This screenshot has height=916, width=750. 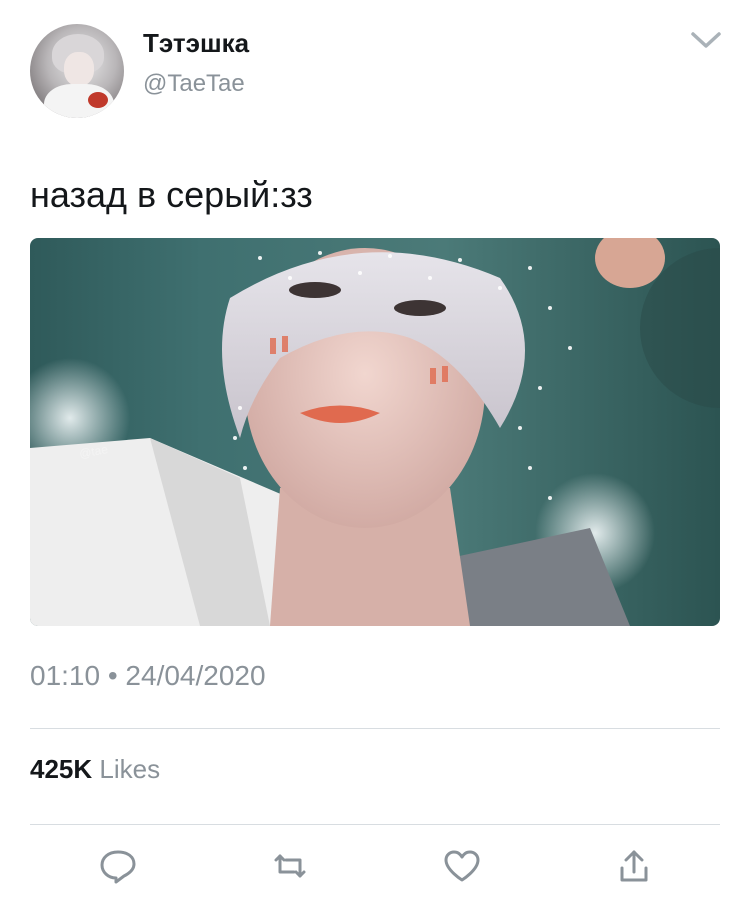 I want to click on avatar-face, so click(x=79, y=69).